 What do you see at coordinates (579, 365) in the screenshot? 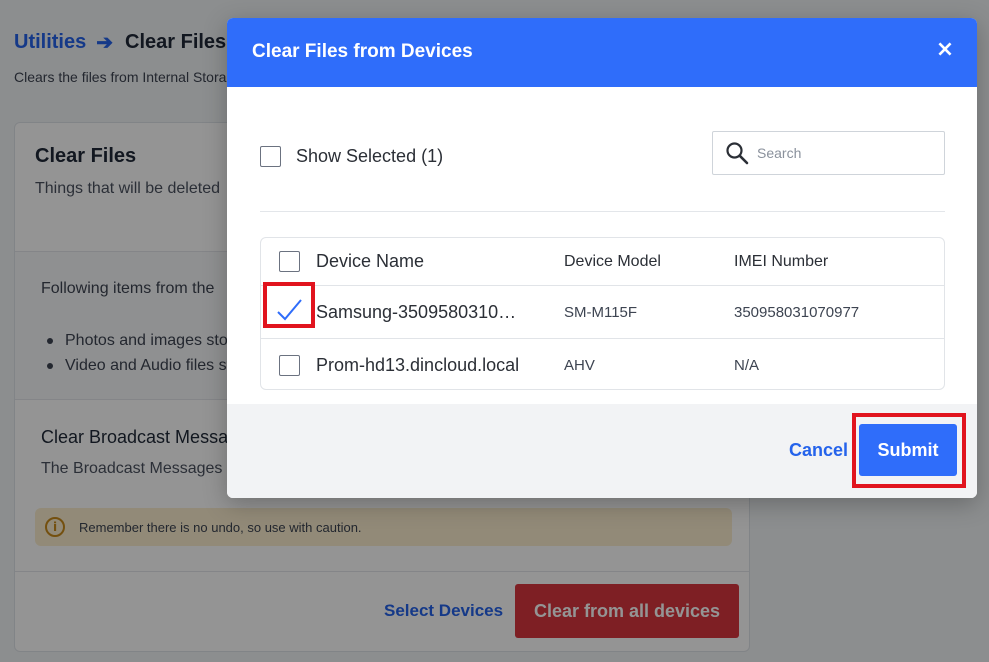
I see `device-model: AHV` at bounding box center [579, 365].